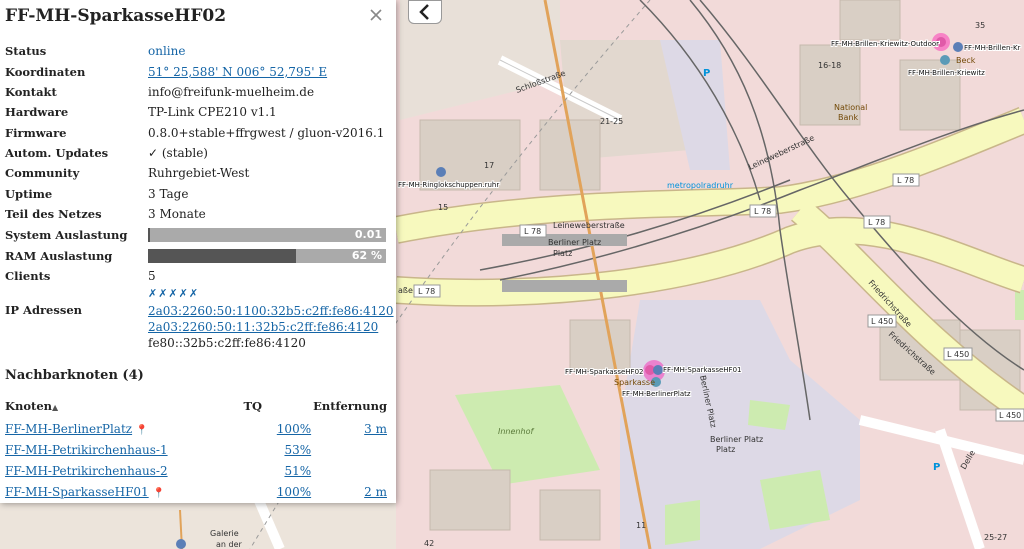  I want to click on contact-label: Kontakt, so click(31, 92).